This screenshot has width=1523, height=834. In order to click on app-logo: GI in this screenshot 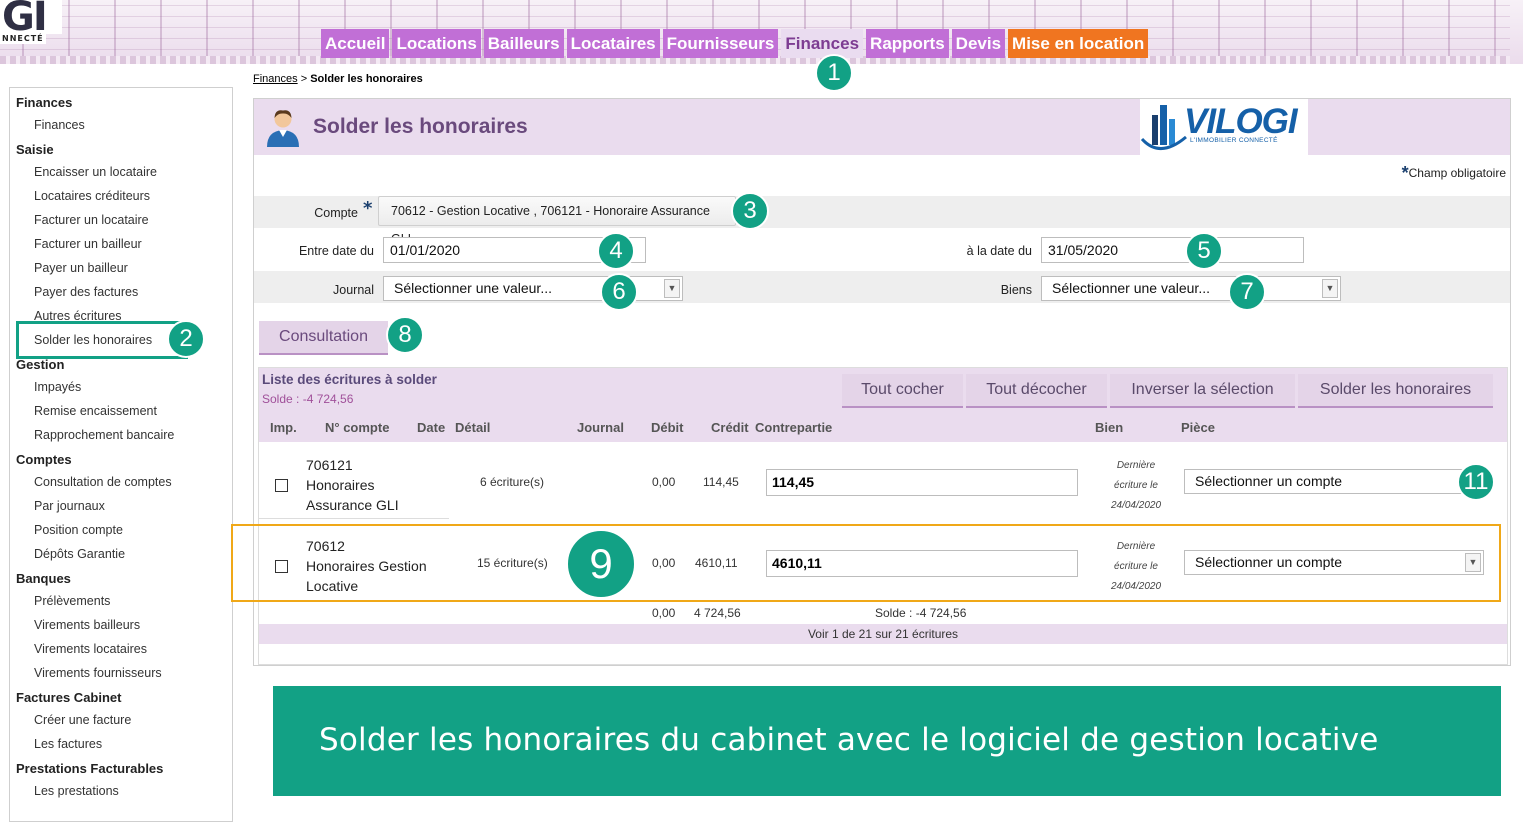, I will do `click(31, 20)`.